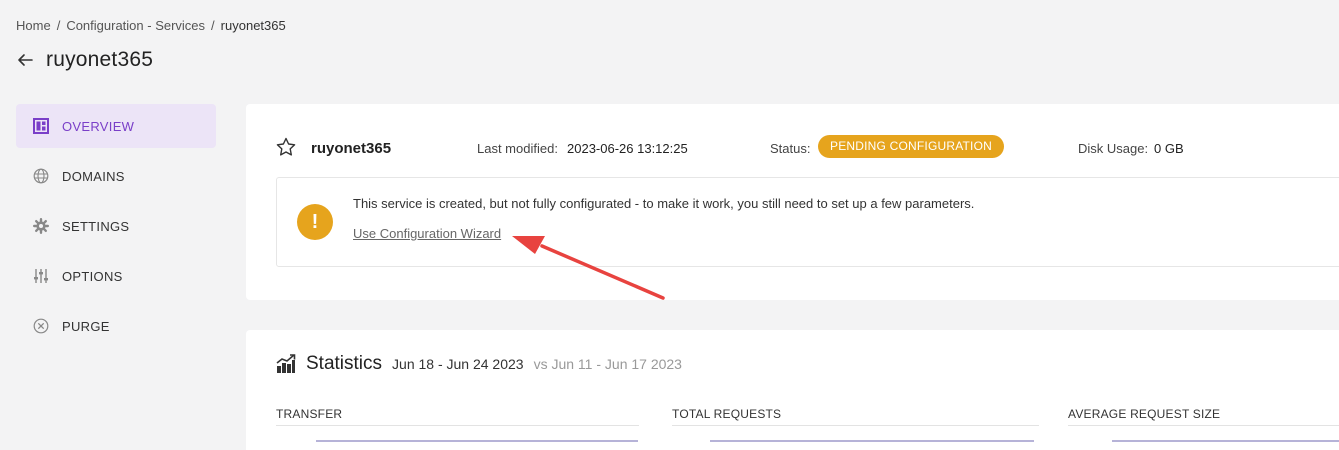 This screenshot has width=1339, height=450. I want to click on configuration-wizard-link: Use Configuration Wizard, so click(427, 233).